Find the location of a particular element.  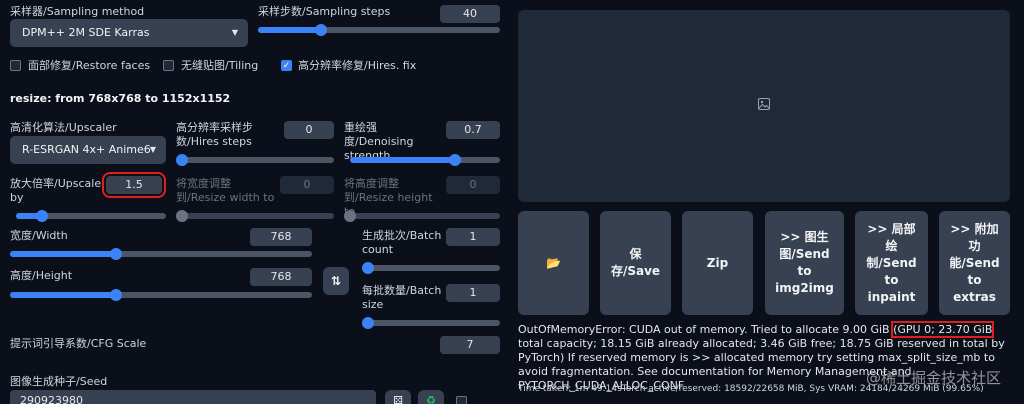

upscale-by-label: 放大倍率/Upscale by is located at coordinates (56, 190).